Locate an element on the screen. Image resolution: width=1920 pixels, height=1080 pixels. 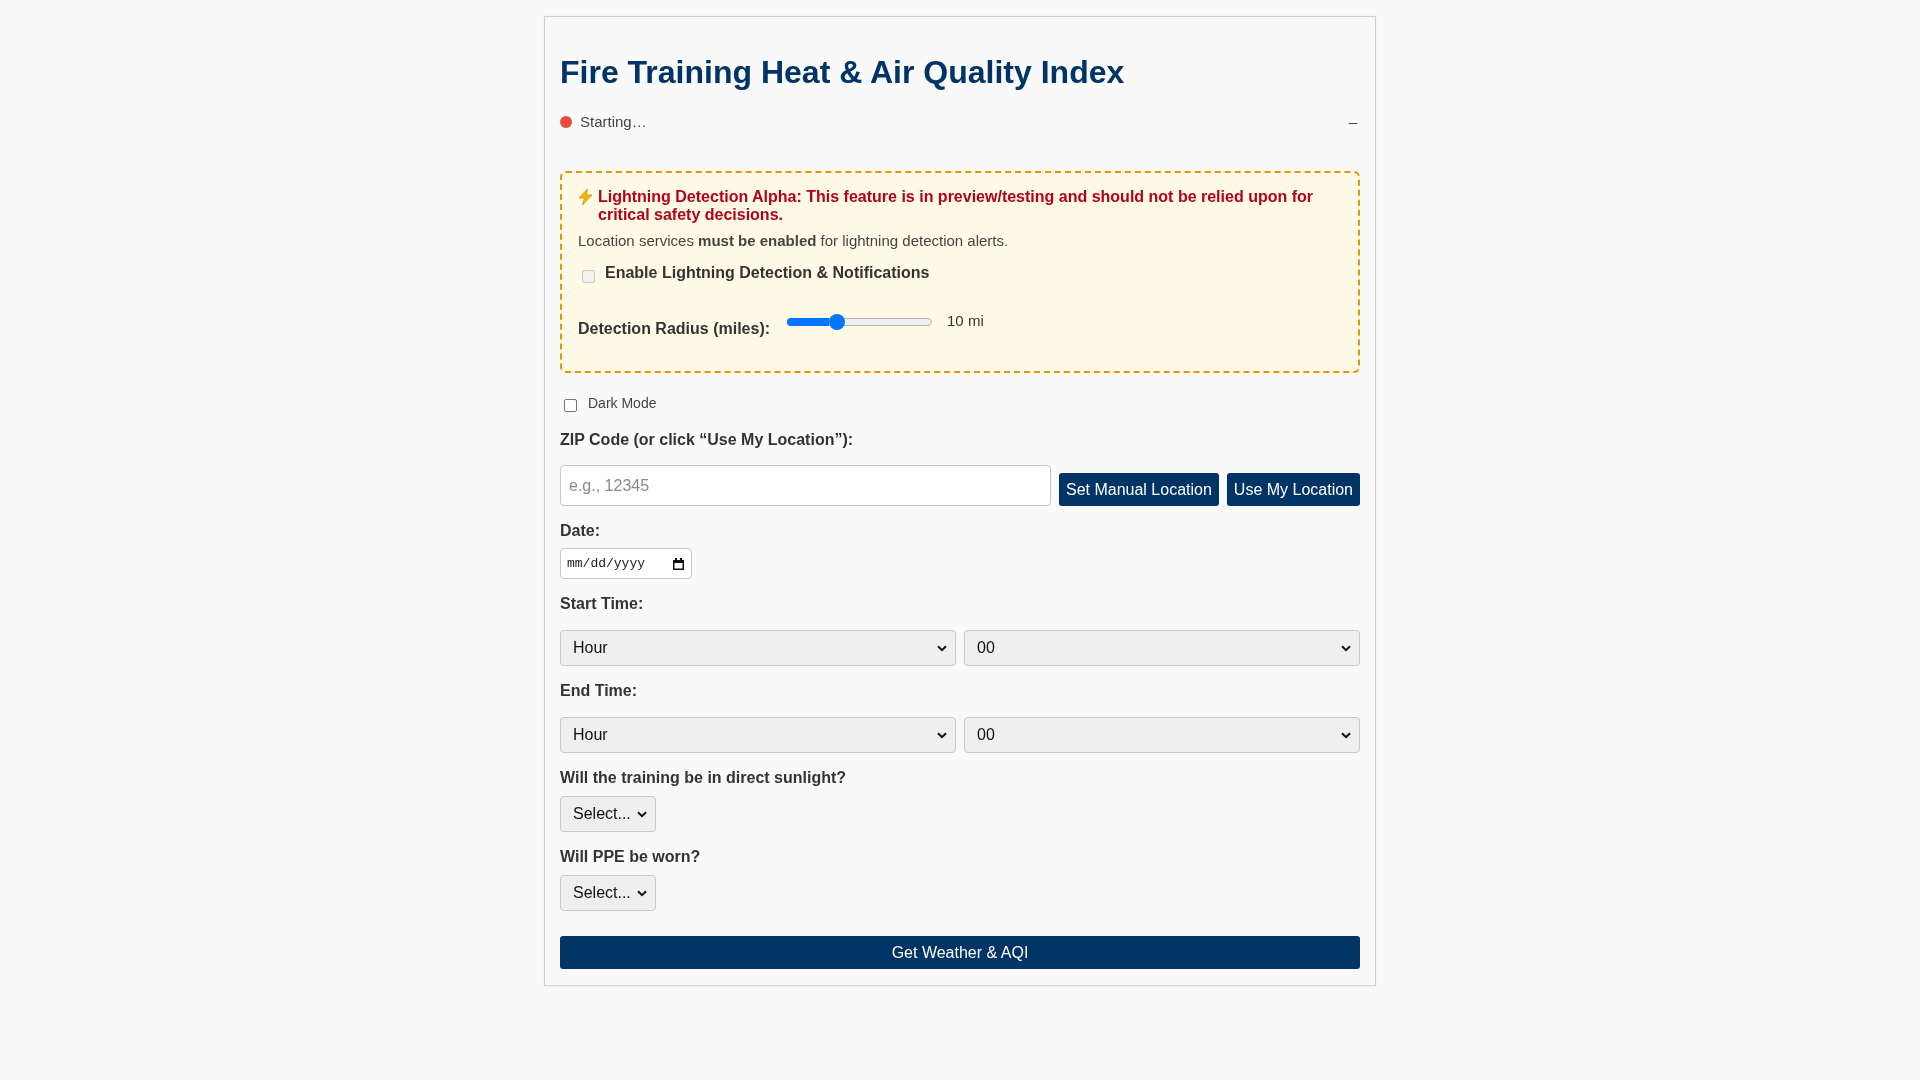
slider-thumb is located at coordinates (836, 322).